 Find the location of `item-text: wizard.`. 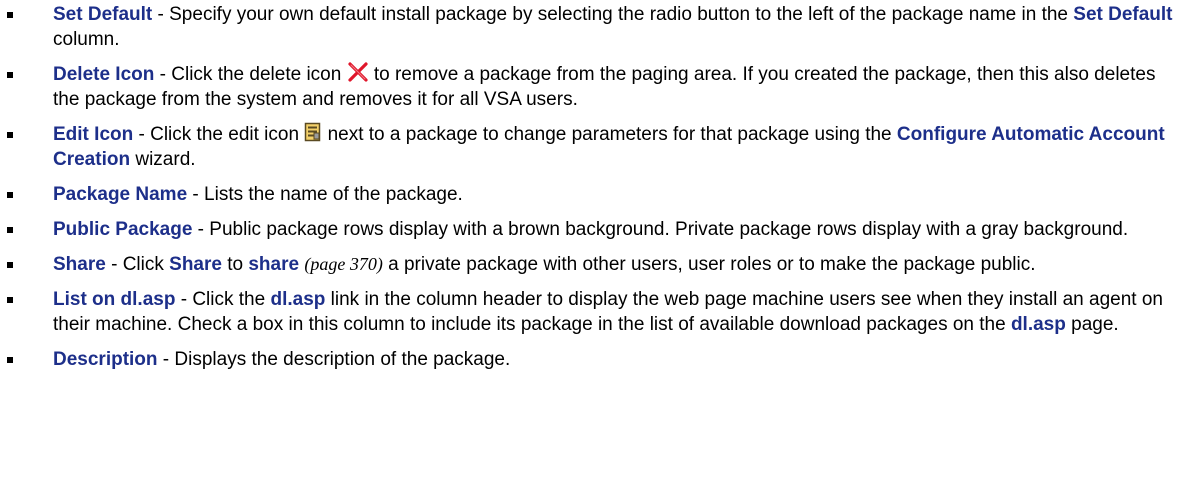

item-text: wizard. is located at coordinates (163, 159).